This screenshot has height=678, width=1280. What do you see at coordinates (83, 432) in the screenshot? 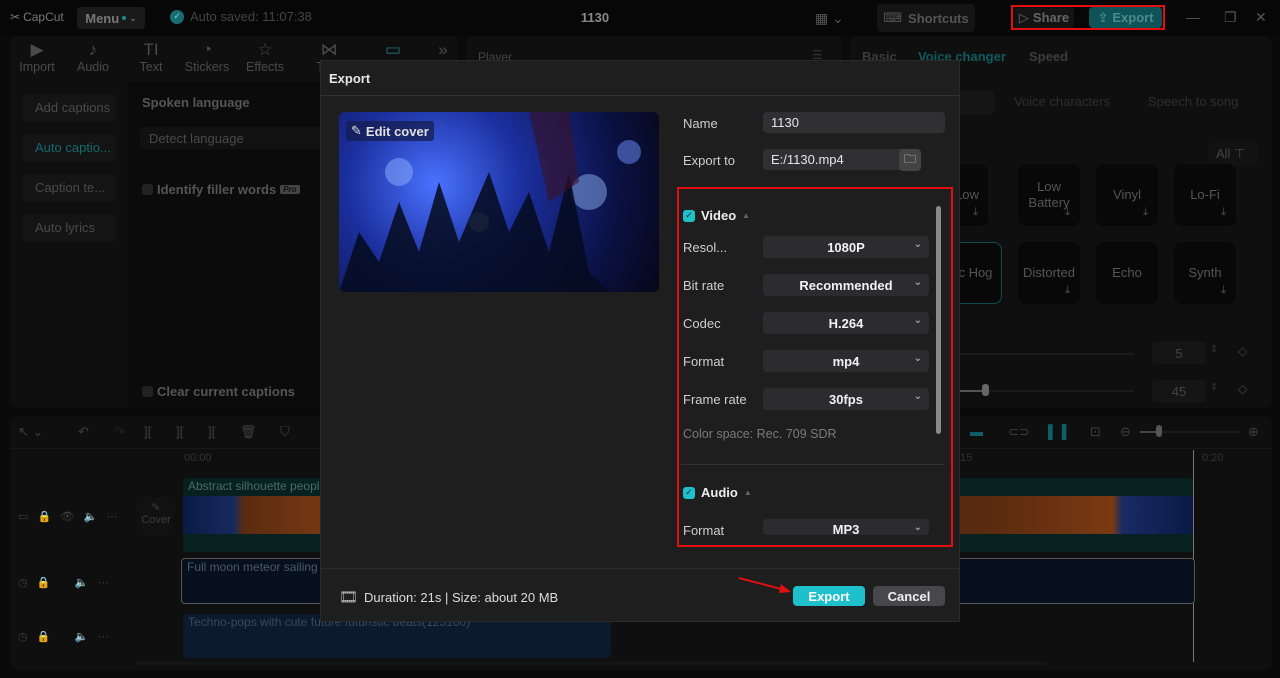
I see `undo-icon: ↶` at bounding box center [83, 432].